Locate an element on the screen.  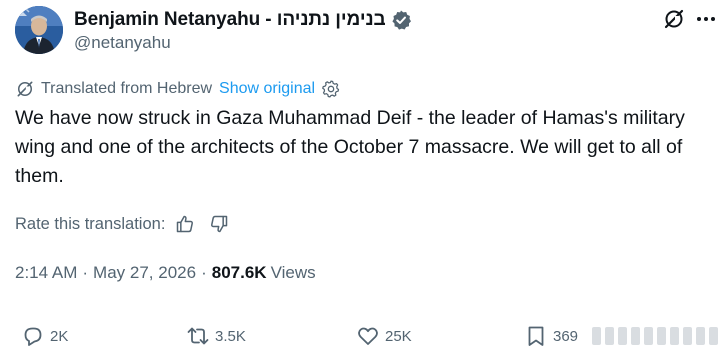
rate-translation-row: Rate this translation: is located at coordinates (122, 224).